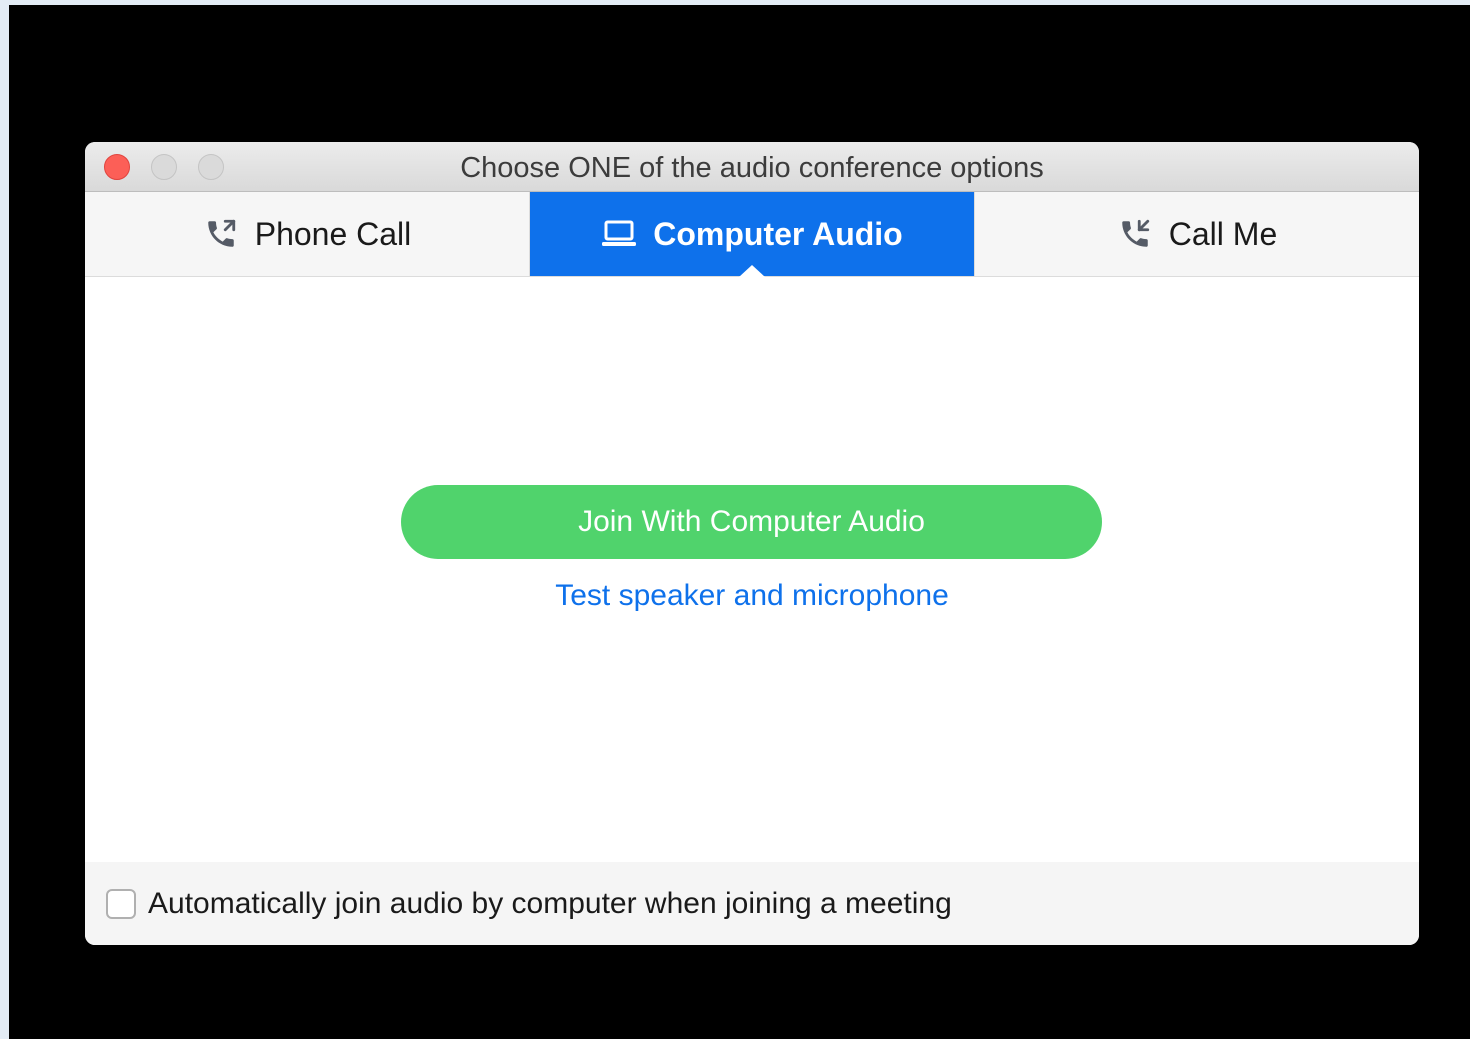 Image resolution: width=1470 pixels, height=1039 pixels. I want to click on tab-computer-audio-label: Computer Audio, so click(778, 233).